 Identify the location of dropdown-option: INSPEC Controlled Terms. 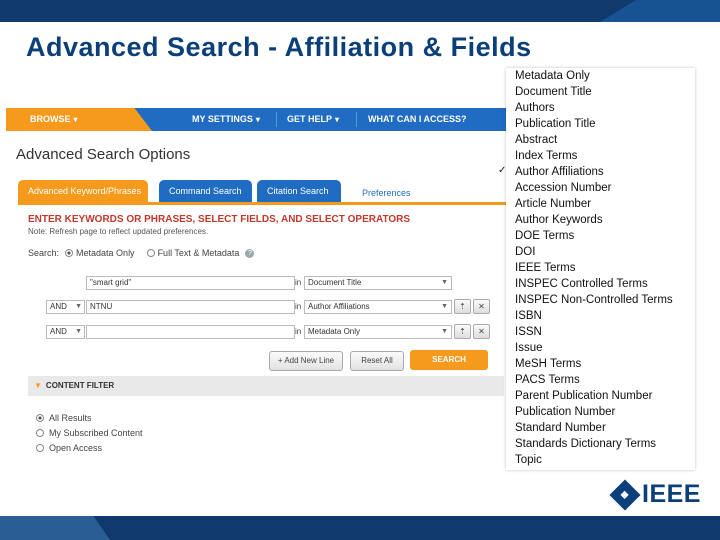
(581, 284).